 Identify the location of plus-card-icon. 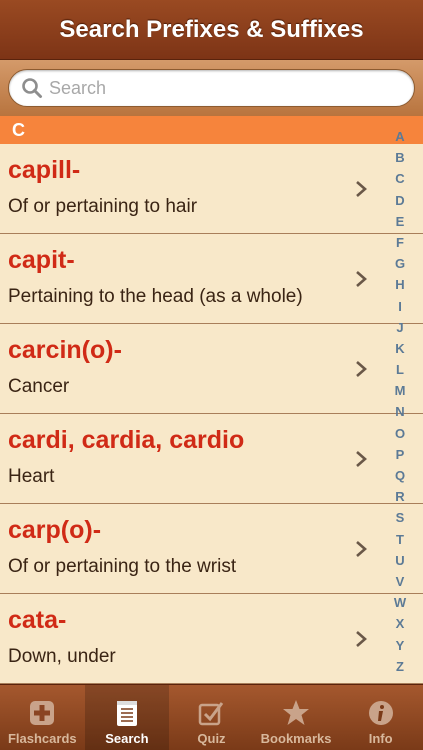
(42, 713).